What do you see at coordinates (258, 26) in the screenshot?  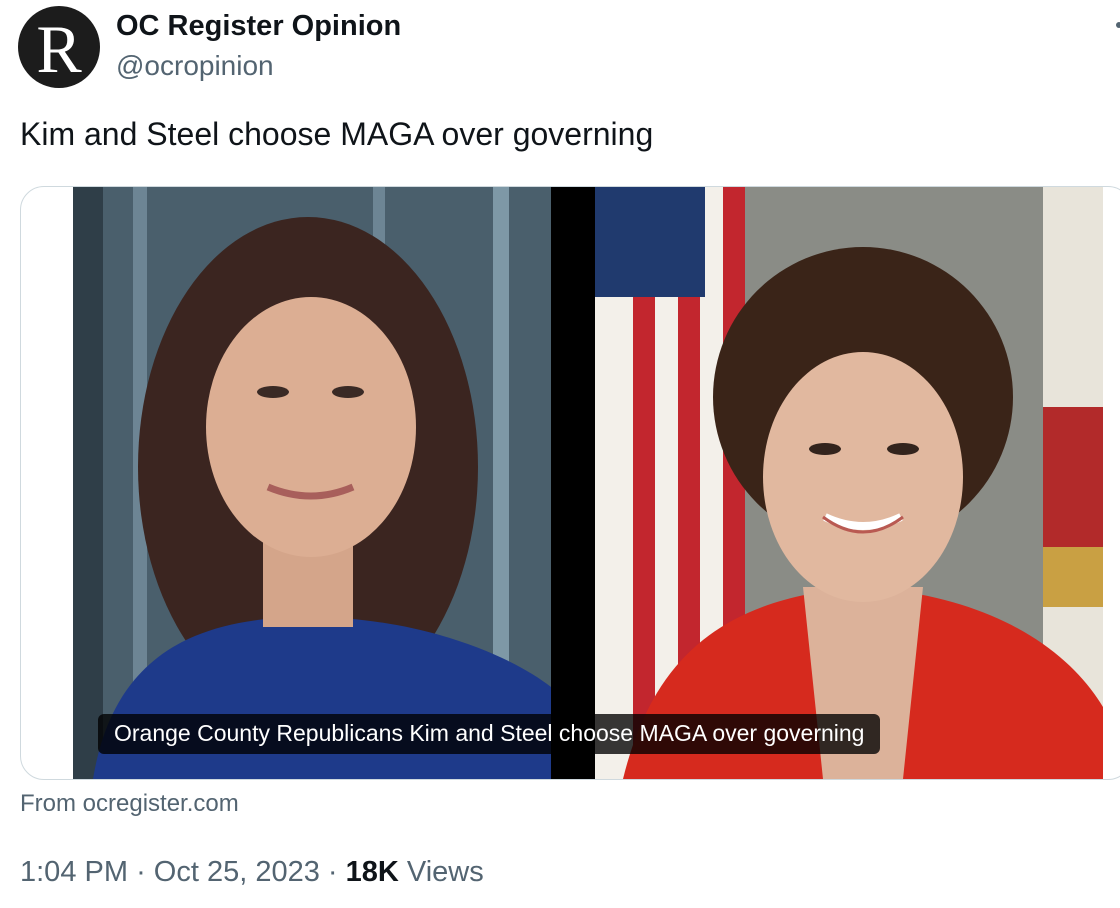 I see `display-name: OC Register Opinion` at bounding box center [258, 26].